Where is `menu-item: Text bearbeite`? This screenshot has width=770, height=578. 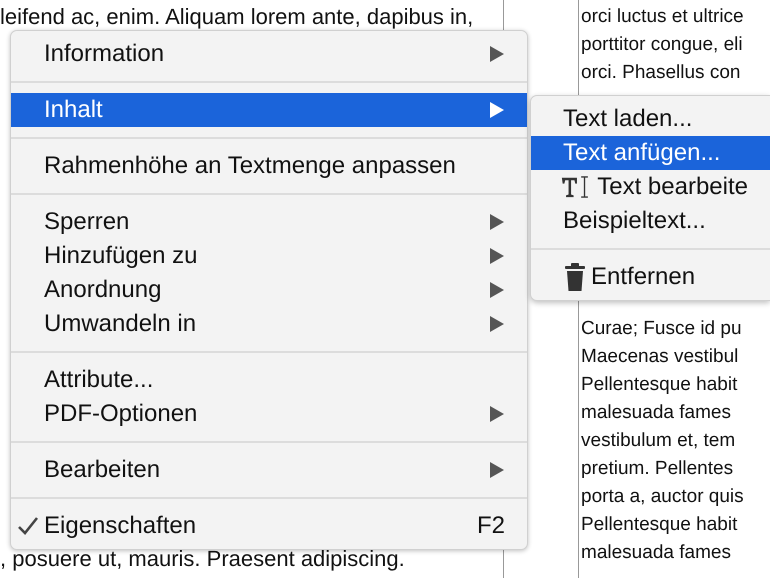 menu-item: Text bearbeite is located at coordinates (650, 187).